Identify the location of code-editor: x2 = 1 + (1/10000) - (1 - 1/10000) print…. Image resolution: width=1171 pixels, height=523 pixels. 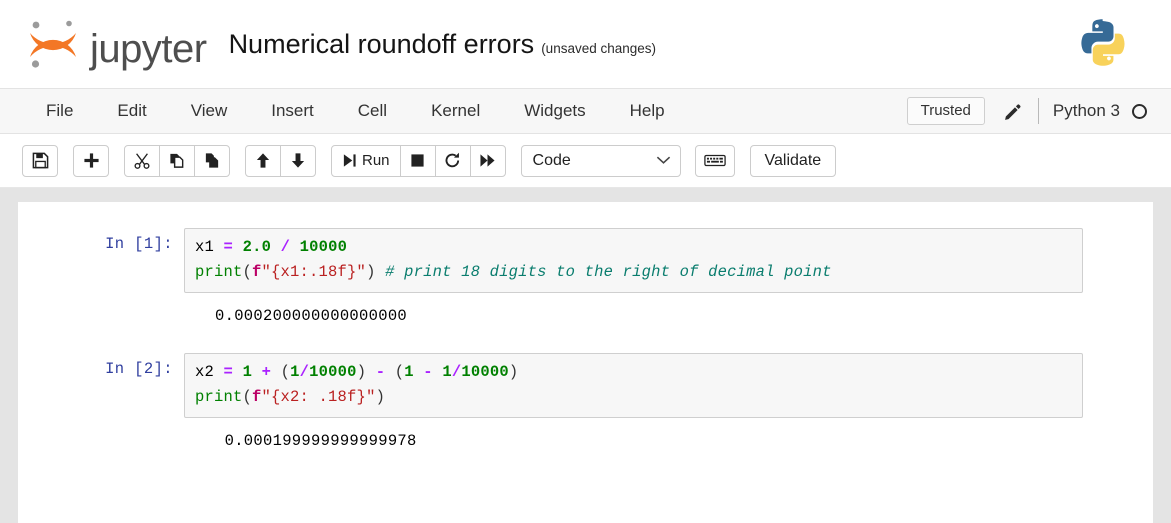
(633, 385).